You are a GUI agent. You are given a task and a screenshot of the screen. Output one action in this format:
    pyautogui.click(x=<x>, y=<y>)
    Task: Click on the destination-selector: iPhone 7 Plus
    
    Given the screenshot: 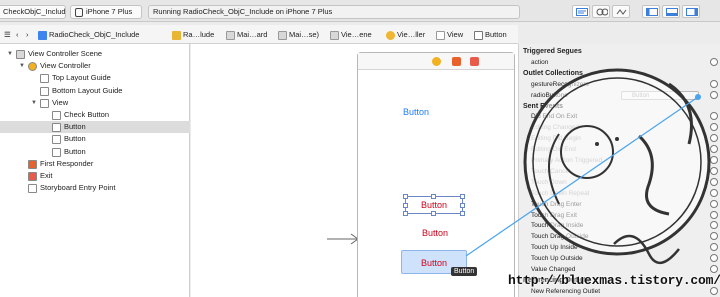 What is the action you would take?
    pyautogui.click(x=106, y=12)
    